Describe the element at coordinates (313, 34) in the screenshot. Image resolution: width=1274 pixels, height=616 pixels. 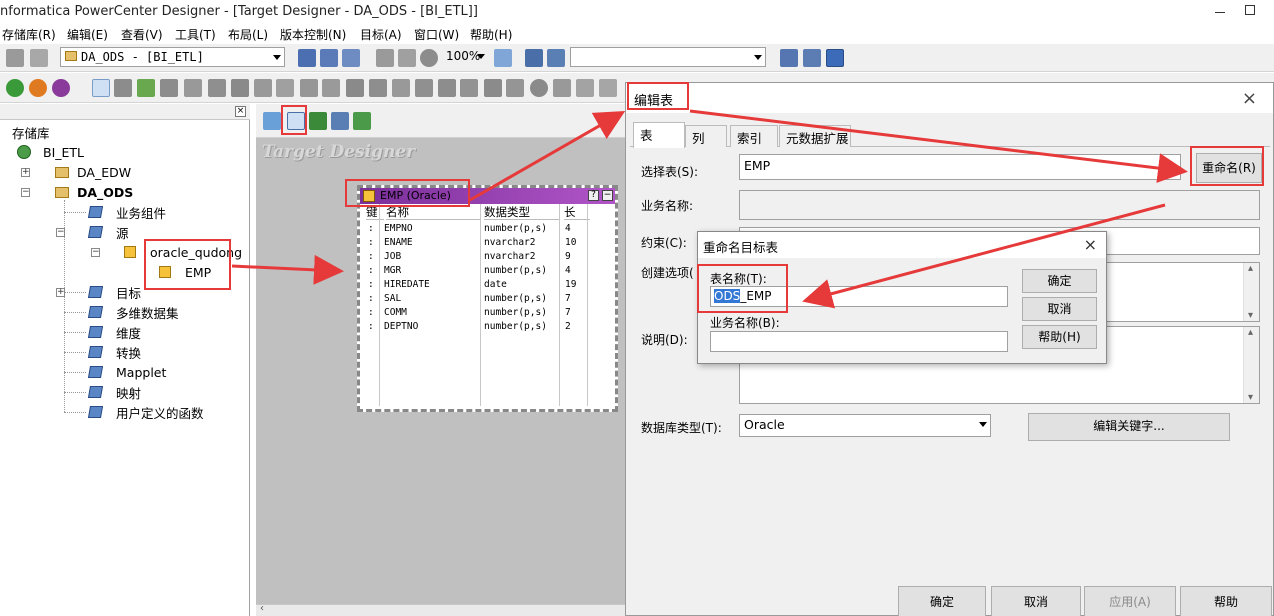
I see `menu-version-control: 版本控制(N)` at that location.